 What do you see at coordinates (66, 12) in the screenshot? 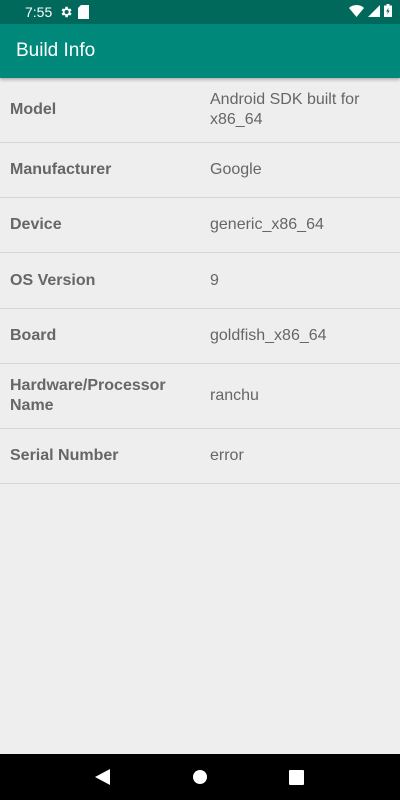
I see `gear-icon` at bounding box center [66, 12].